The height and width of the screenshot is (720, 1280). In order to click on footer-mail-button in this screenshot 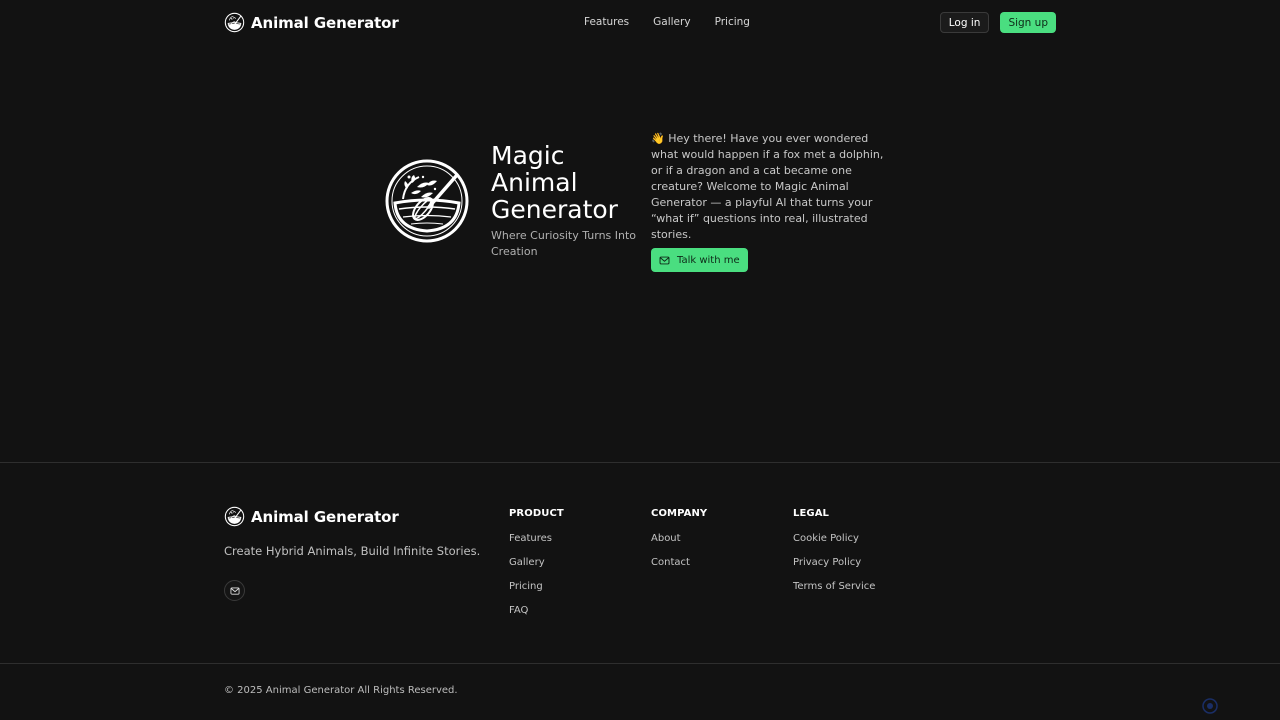, I will do `click(234, 590)`.